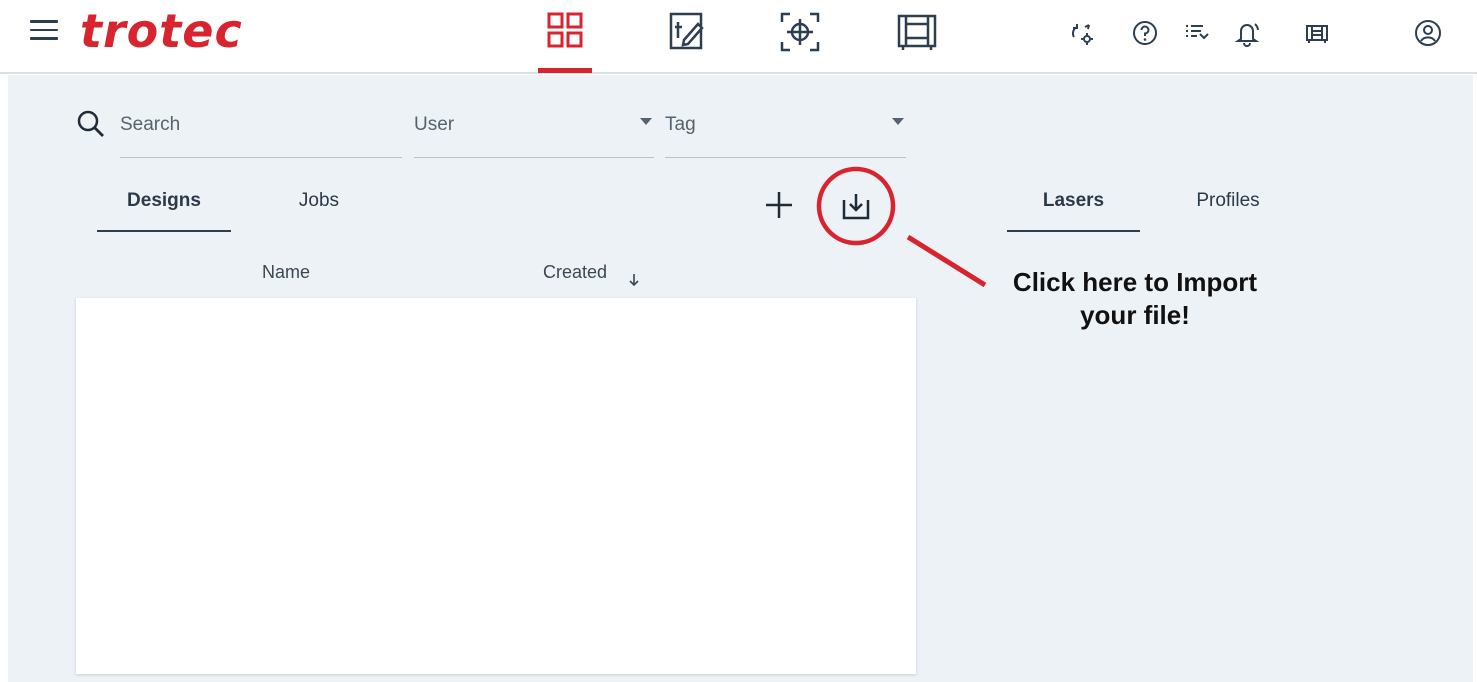 Image resolution: width=1477 pixels, height=682 pixels. What do you see at coordinates (575, 272) in the screenshot?
I see `column-header-created: Created` at bounding box center [575, 272].